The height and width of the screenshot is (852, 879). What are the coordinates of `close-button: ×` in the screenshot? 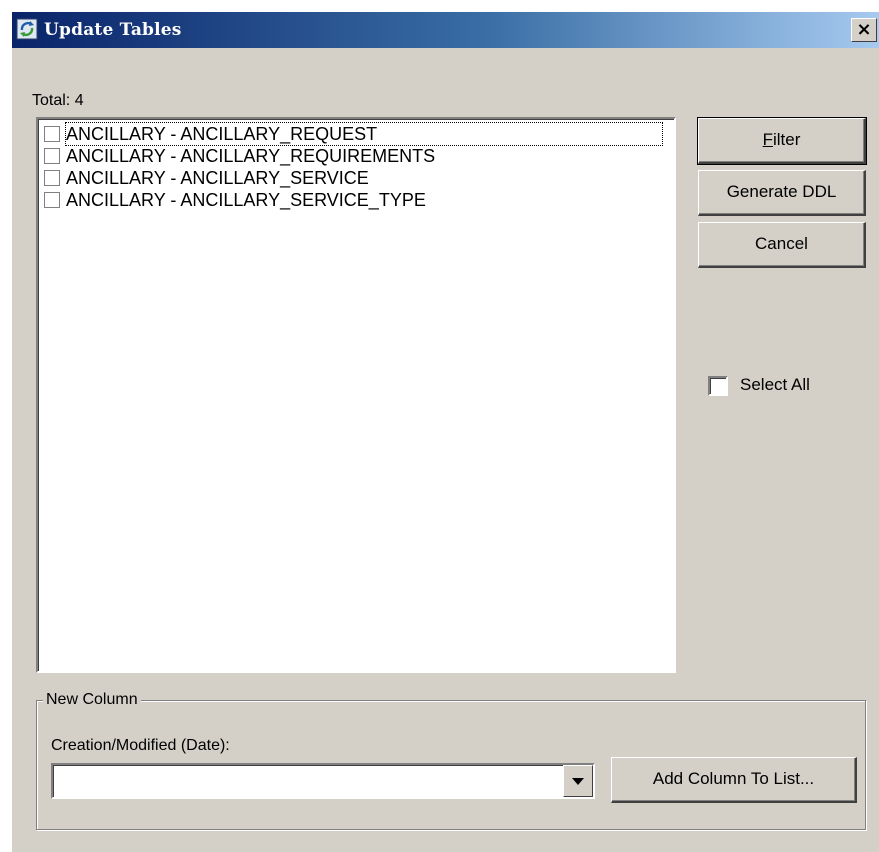 It's located at (864, 30).